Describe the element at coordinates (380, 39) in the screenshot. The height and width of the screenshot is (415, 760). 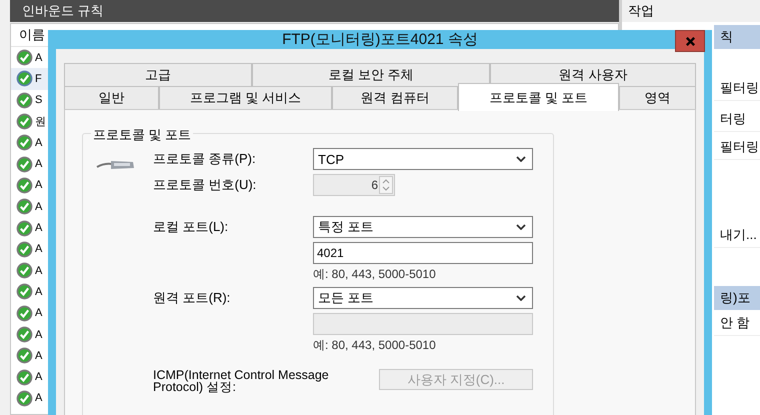
I see `window-title: FTP(모니터링)포트4021 속성` at that location.